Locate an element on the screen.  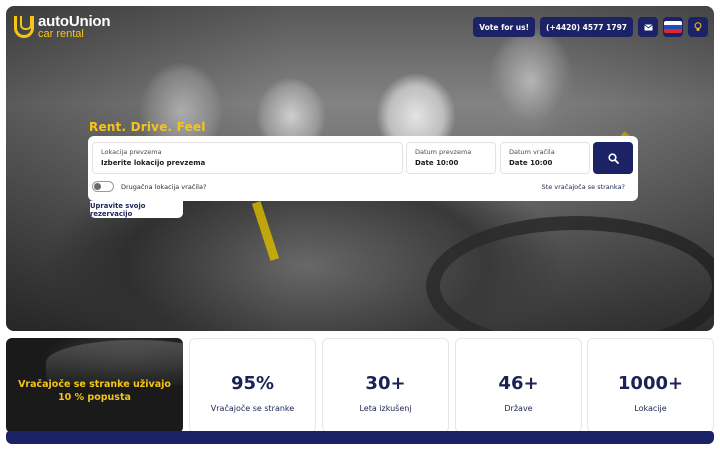
logo-u-icon is located at coordinates (24, 27).